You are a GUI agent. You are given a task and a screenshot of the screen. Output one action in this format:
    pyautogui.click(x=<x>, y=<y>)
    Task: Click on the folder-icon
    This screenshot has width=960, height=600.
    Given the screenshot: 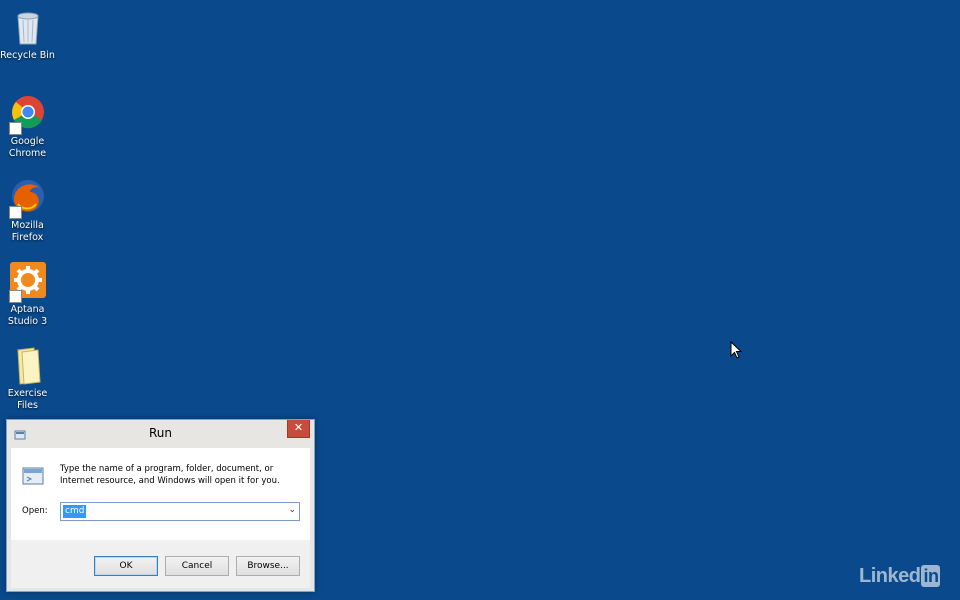 What is the action you would take?
    pyautogui.click(x=28, y=366)
    